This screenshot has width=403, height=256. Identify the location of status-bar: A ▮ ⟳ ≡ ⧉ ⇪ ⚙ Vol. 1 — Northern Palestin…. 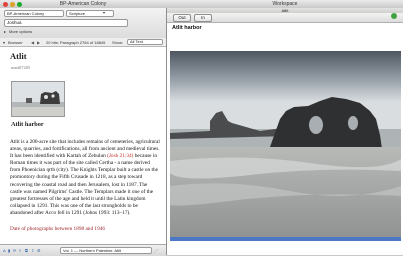
(83, 250).